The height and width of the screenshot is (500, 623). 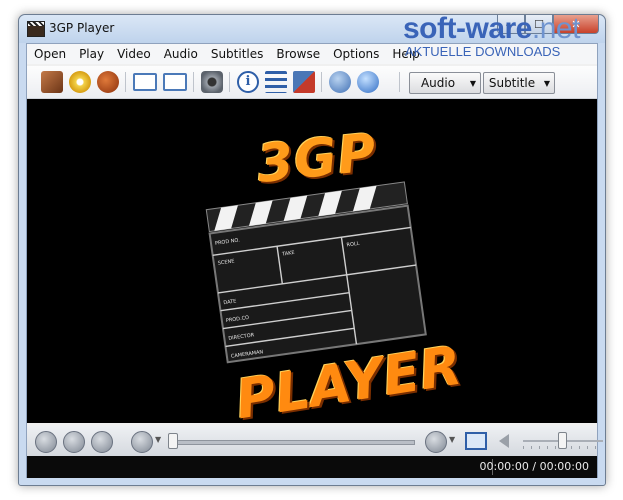 What do you see at coordinates (82, 28) in the screenshot?
I see `window-title: 3GP Player` at bounding box center [82, 28].